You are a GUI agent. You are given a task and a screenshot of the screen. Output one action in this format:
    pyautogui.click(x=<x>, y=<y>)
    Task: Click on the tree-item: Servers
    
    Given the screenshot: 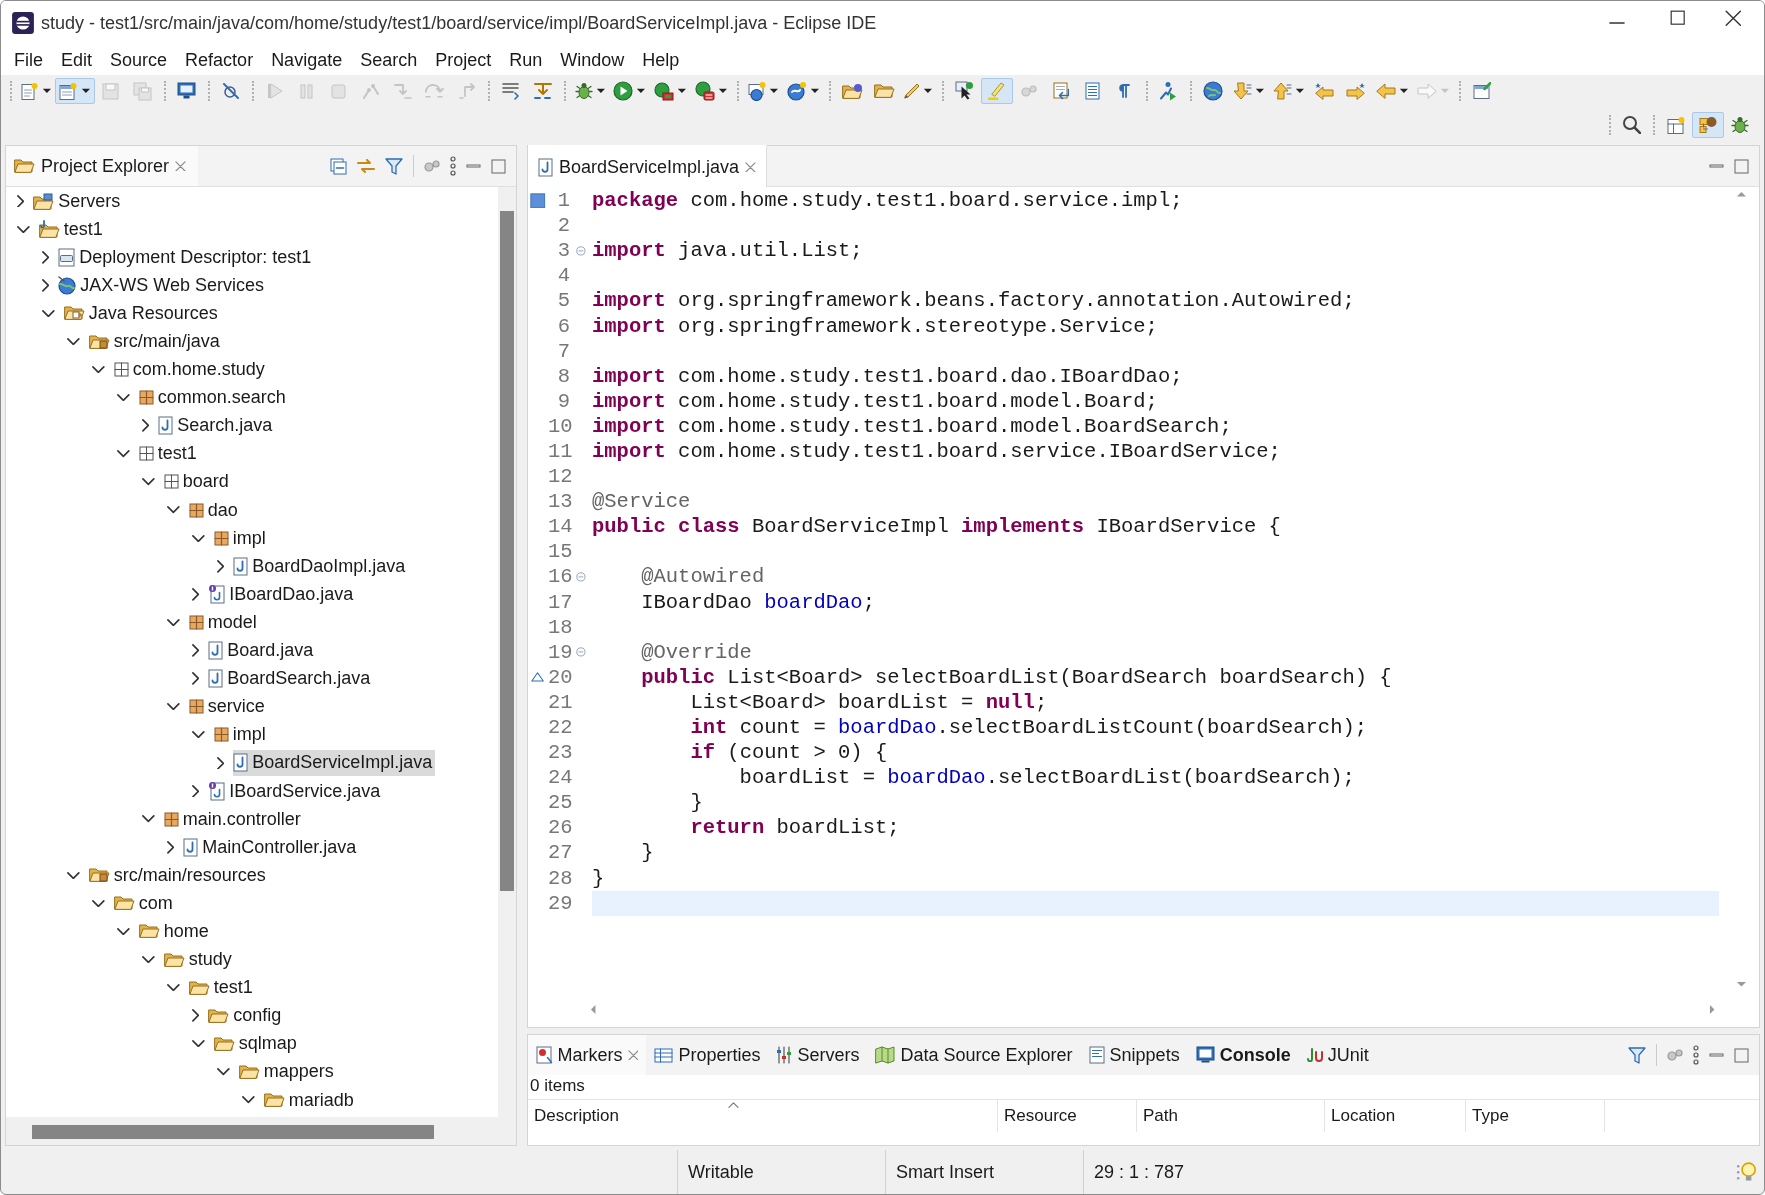 What is the action you would take?
    pyautogui.click(x=78, y=201)
    